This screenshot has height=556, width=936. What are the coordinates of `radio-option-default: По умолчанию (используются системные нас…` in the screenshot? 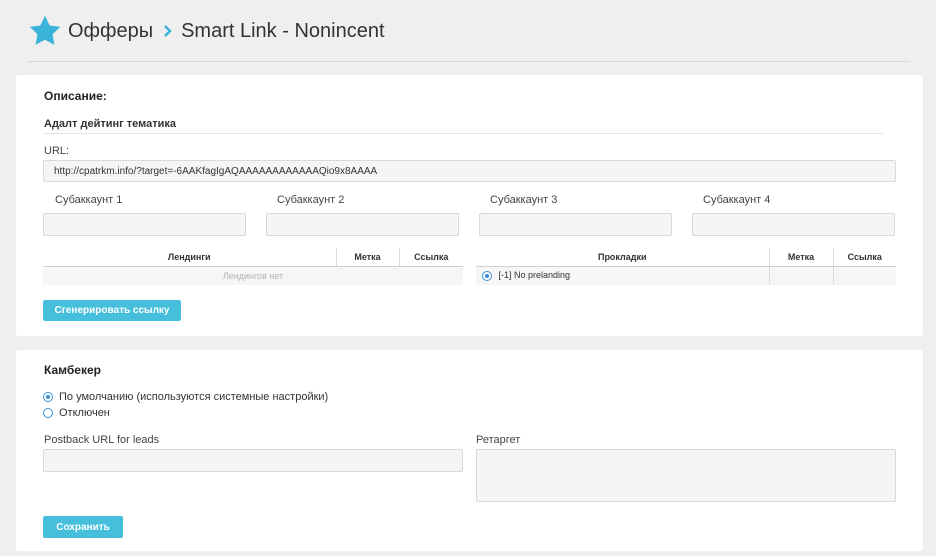 It's located at (185, 397).